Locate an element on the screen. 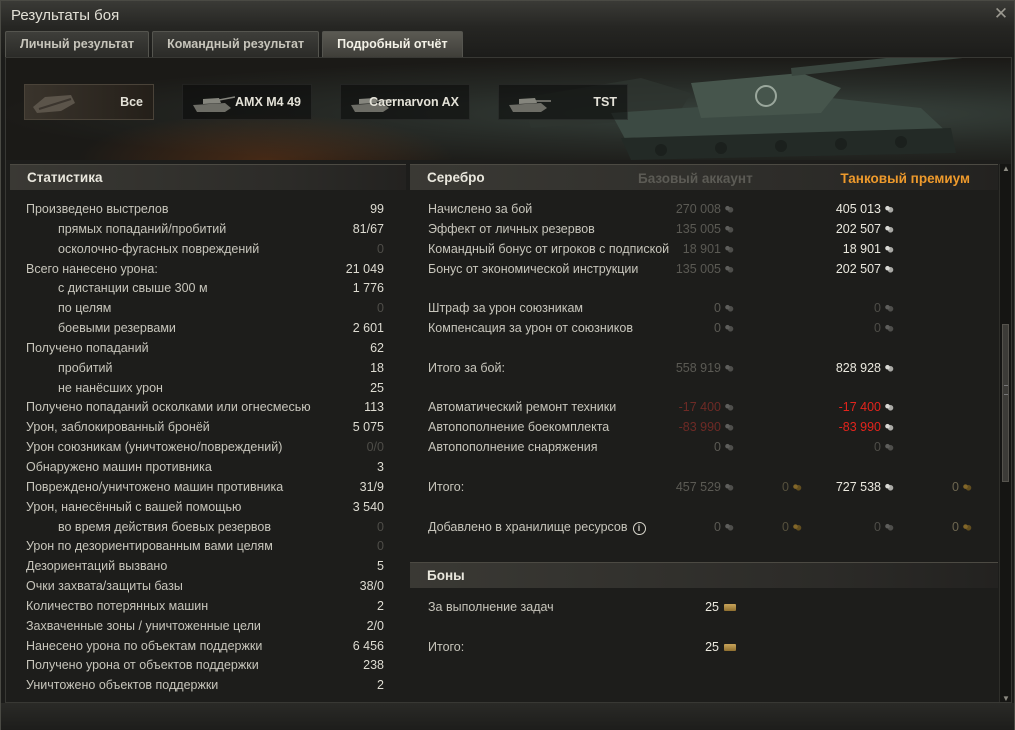 Image resolution: width=1015 pixels, height=730 pixels. stat-row: Урон по дезориентированным вами целям 0 is located at coordinates (208, 547).